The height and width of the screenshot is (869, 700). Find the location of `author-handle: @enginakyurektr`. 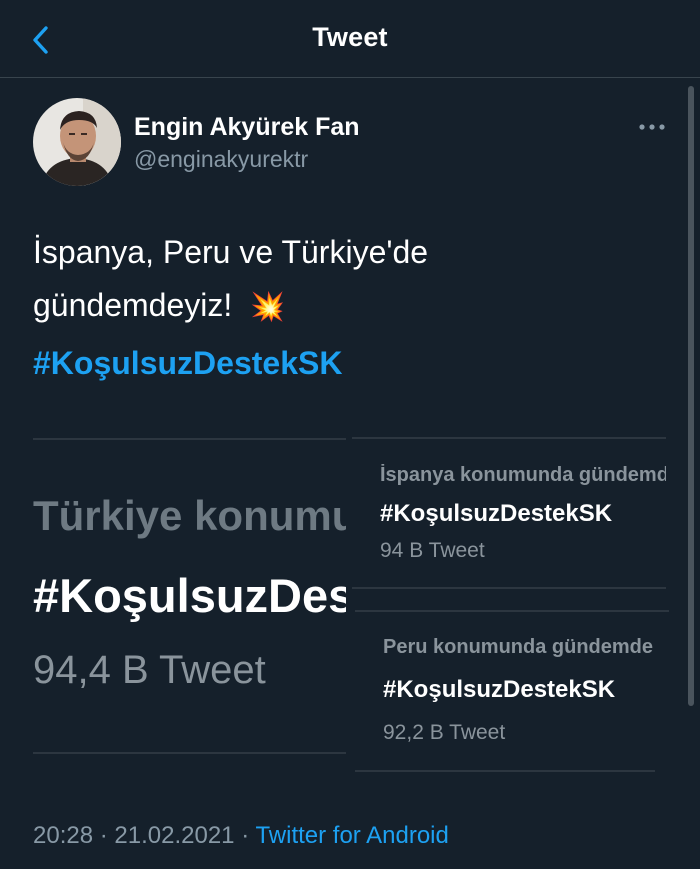

author-handle: @enginakyurektr is located at coordinates (221, 159).